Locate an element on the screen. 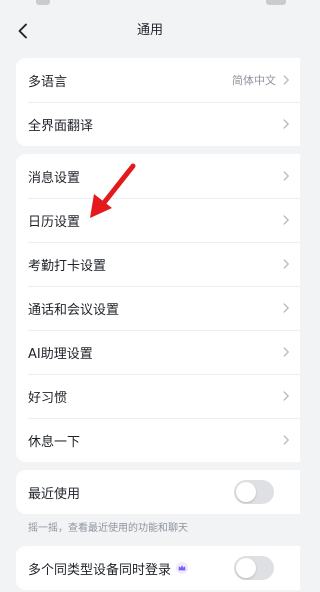 The image size is (320, 592). row-label: 最近使用 is located at coordinates (54, 494).